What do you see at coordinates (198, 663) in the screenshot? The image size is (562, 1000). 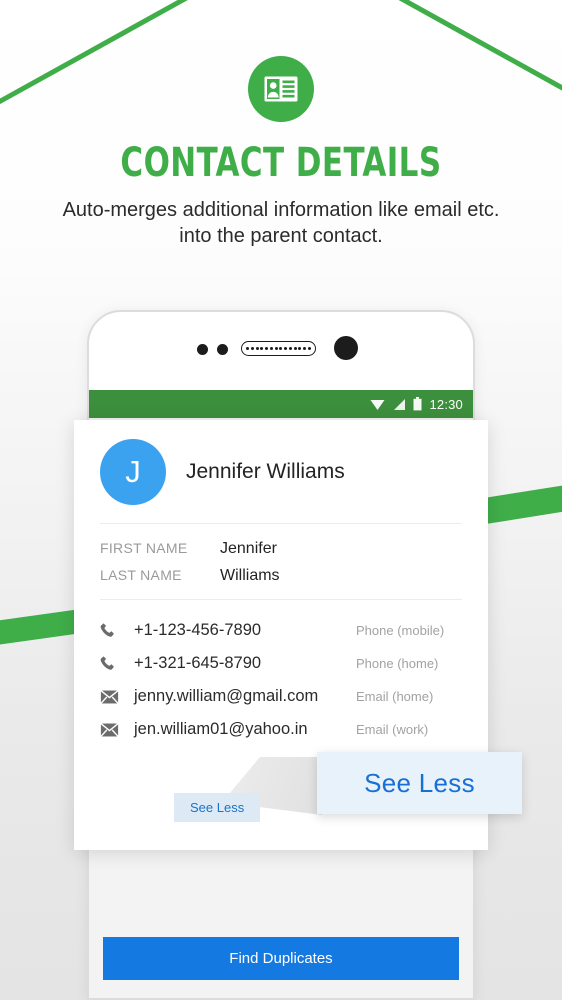 I see `communication-value: +1-321-645-8790` at bounding box center [198, 663].